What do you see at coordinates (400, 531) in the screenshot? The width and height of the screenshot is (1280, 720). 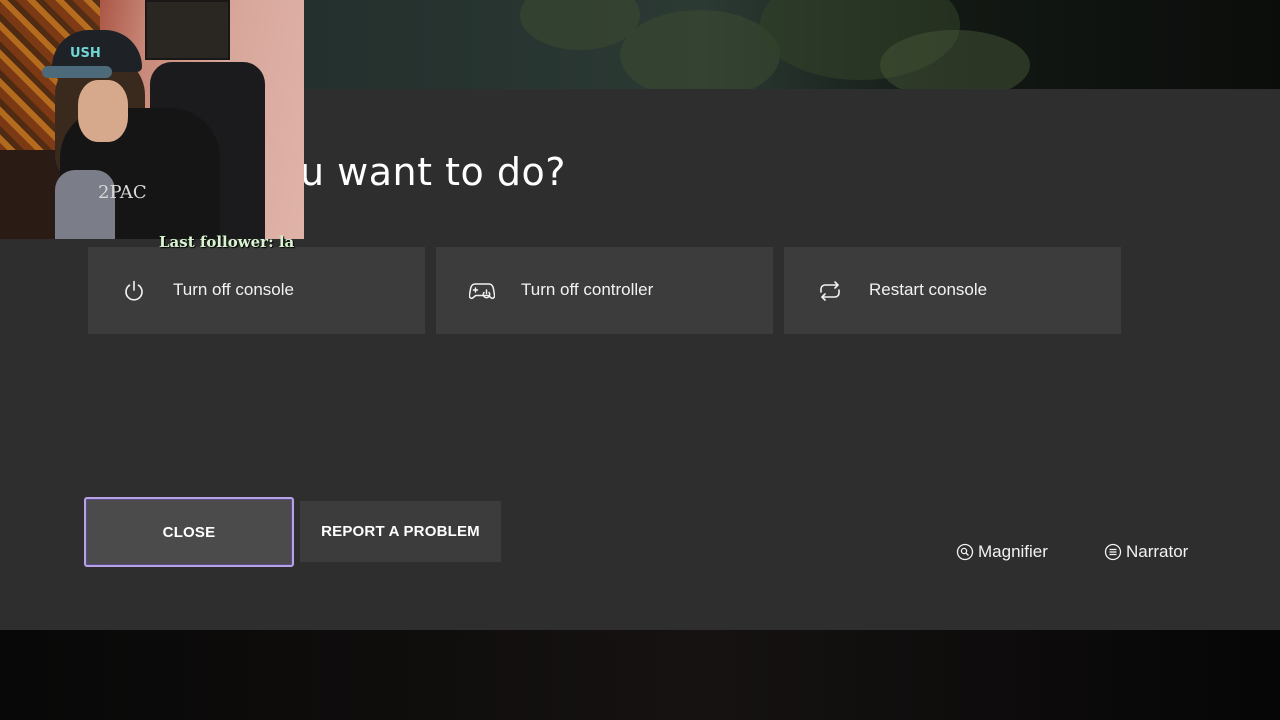 I see `report-problem-button: REPORT A PROBLEM` at bounding box center [400, 531].